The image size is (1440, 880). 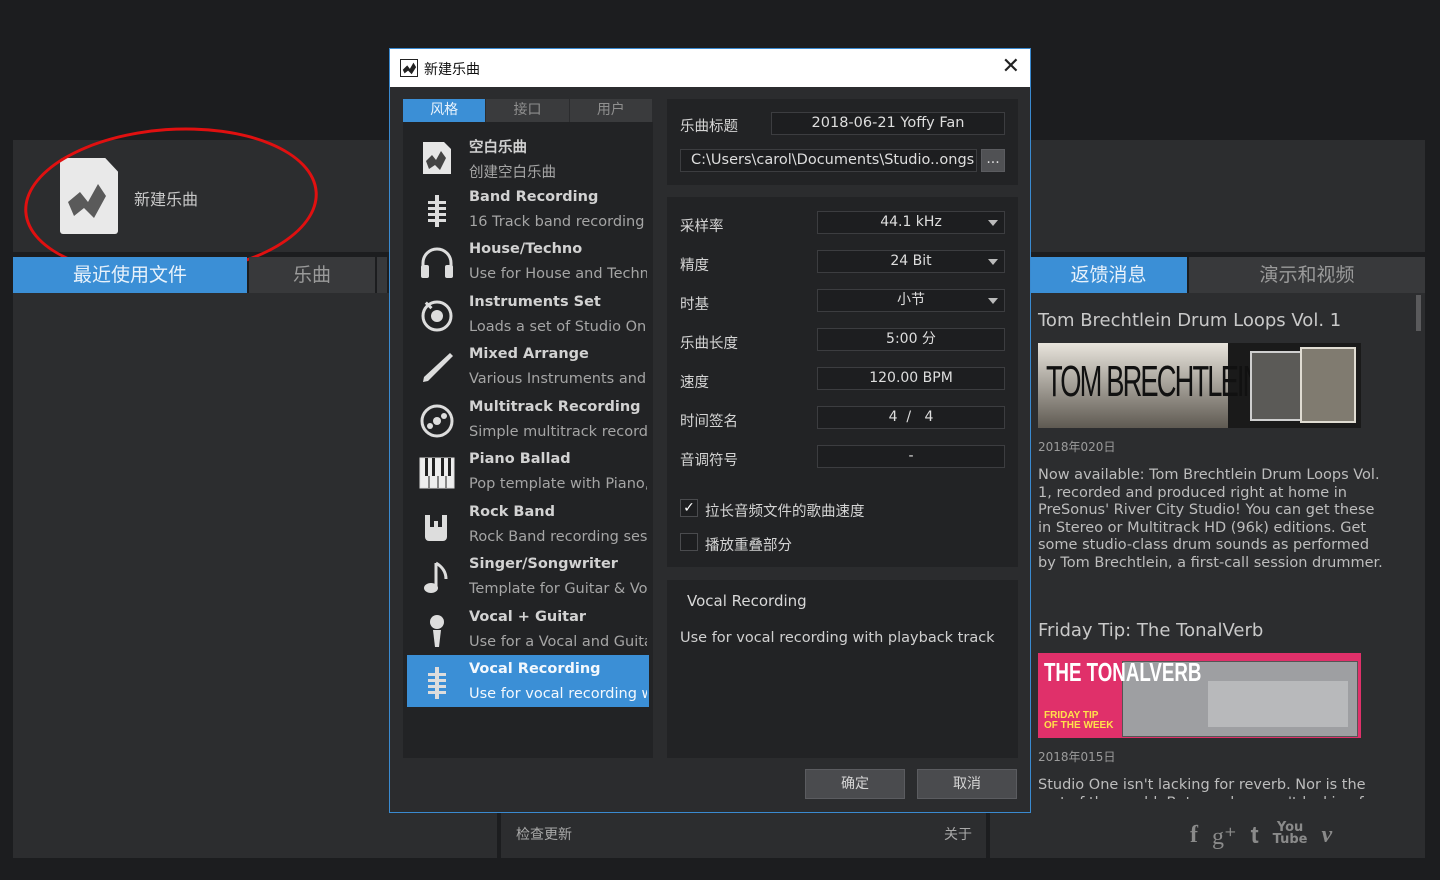 What do you see at coordinates (557, 221) in the screenshot?
I see `template-description: 16 Track band recording` at bounding box center [557, 221].